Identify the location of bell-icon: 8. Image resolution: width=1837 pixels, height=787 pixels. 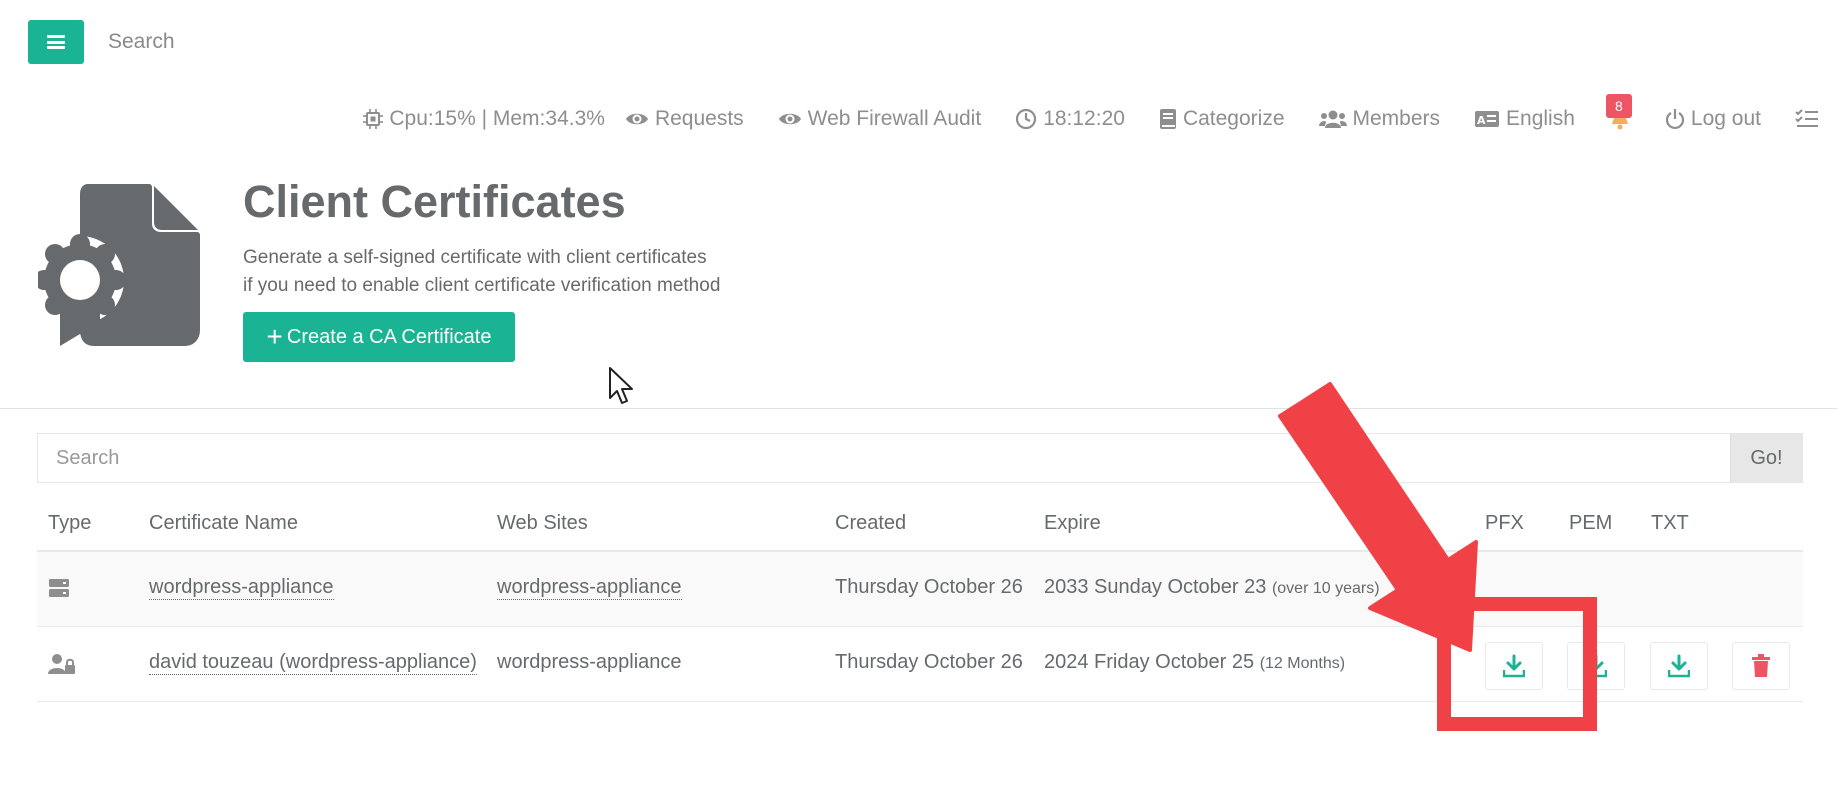
(1618, 112).